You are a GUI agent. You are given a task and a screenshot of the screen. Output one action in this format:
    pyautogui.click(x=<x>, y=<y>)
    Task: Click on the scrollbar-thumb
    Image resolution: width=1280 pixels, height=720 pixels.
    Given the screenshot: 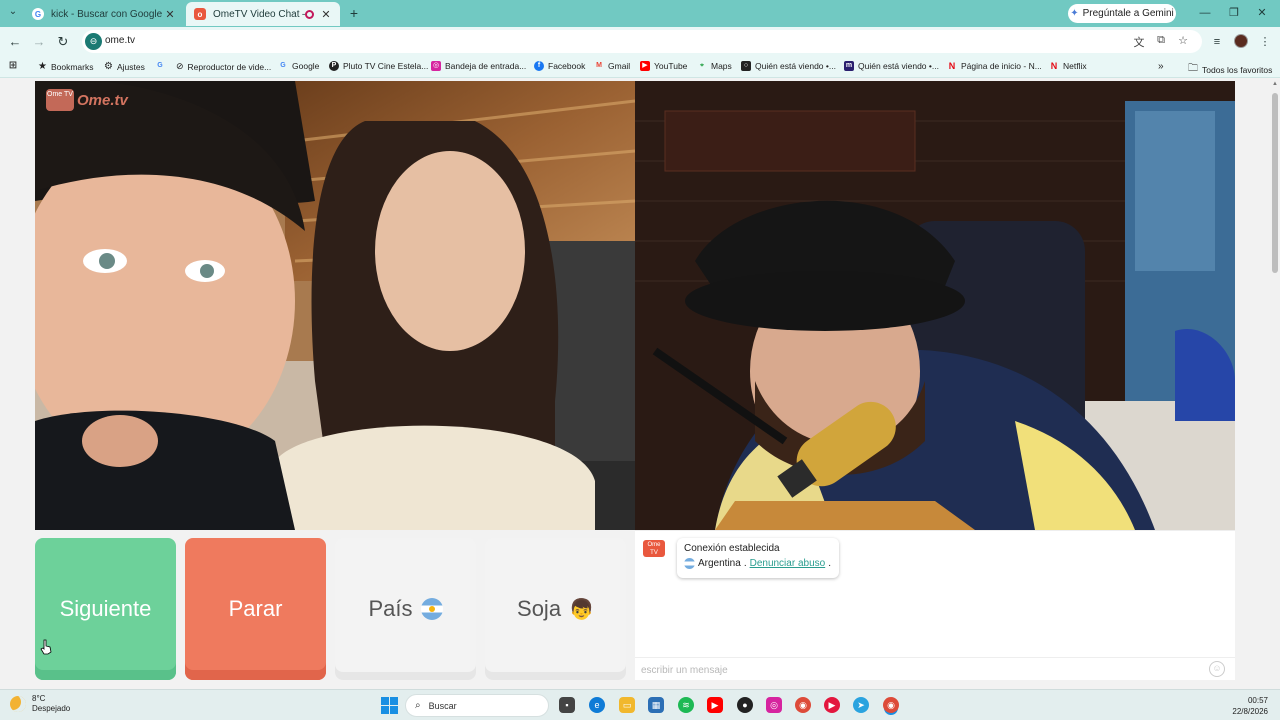 What is the action you would take?
    pyautogui.click(x=1275, y=183)
    